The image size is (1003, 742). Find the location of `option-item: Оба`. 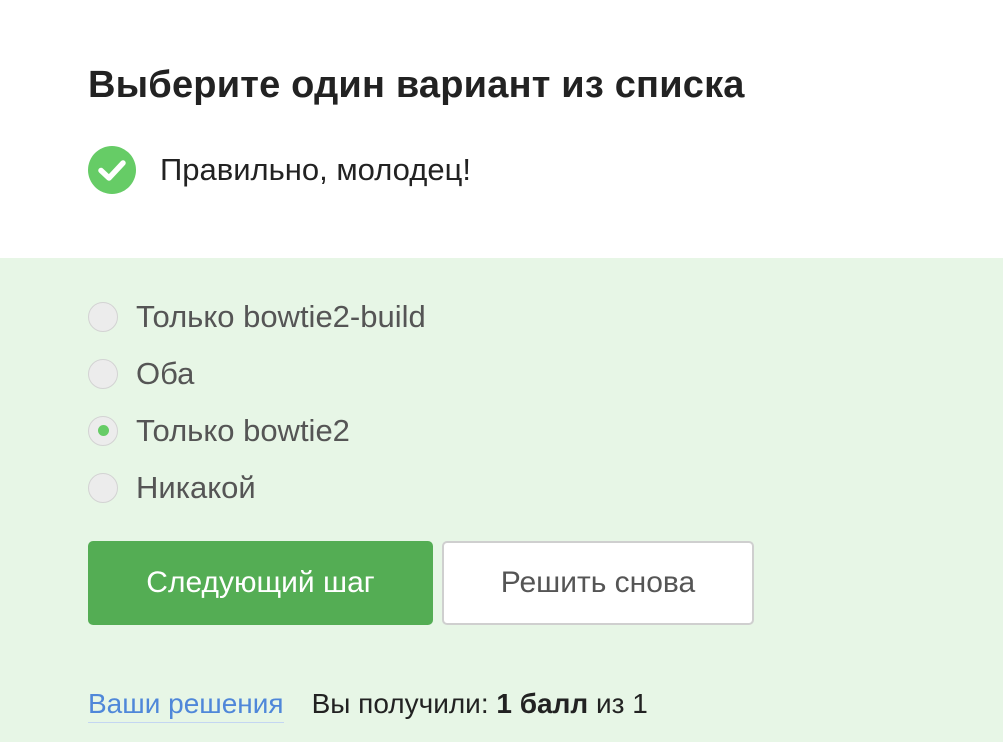

option-item: Оба is located at coordinates (257, 373).